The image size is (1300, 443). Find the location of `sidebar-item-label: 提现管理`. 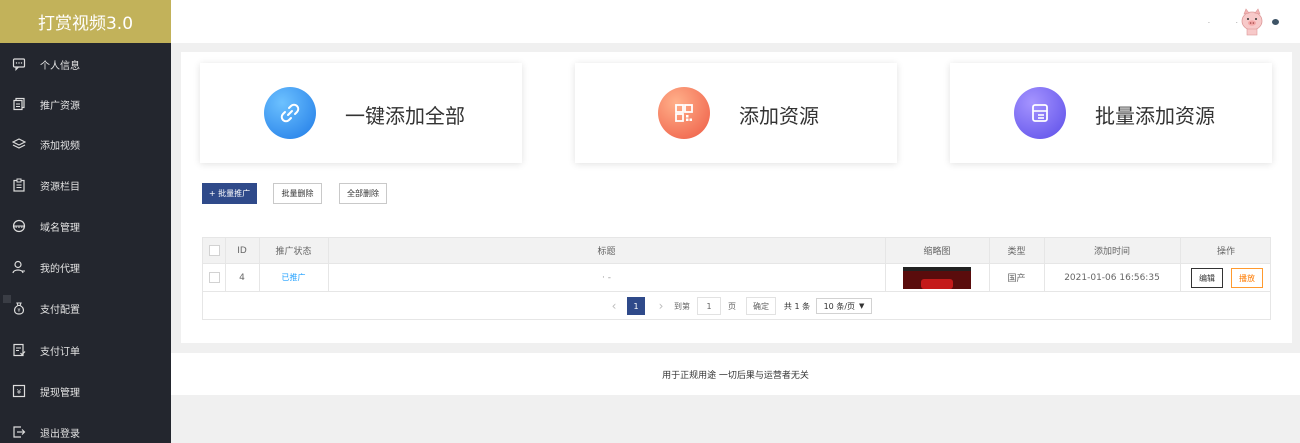

sidebar-item-label: 提现管理 is located at coordinates (60, 393).